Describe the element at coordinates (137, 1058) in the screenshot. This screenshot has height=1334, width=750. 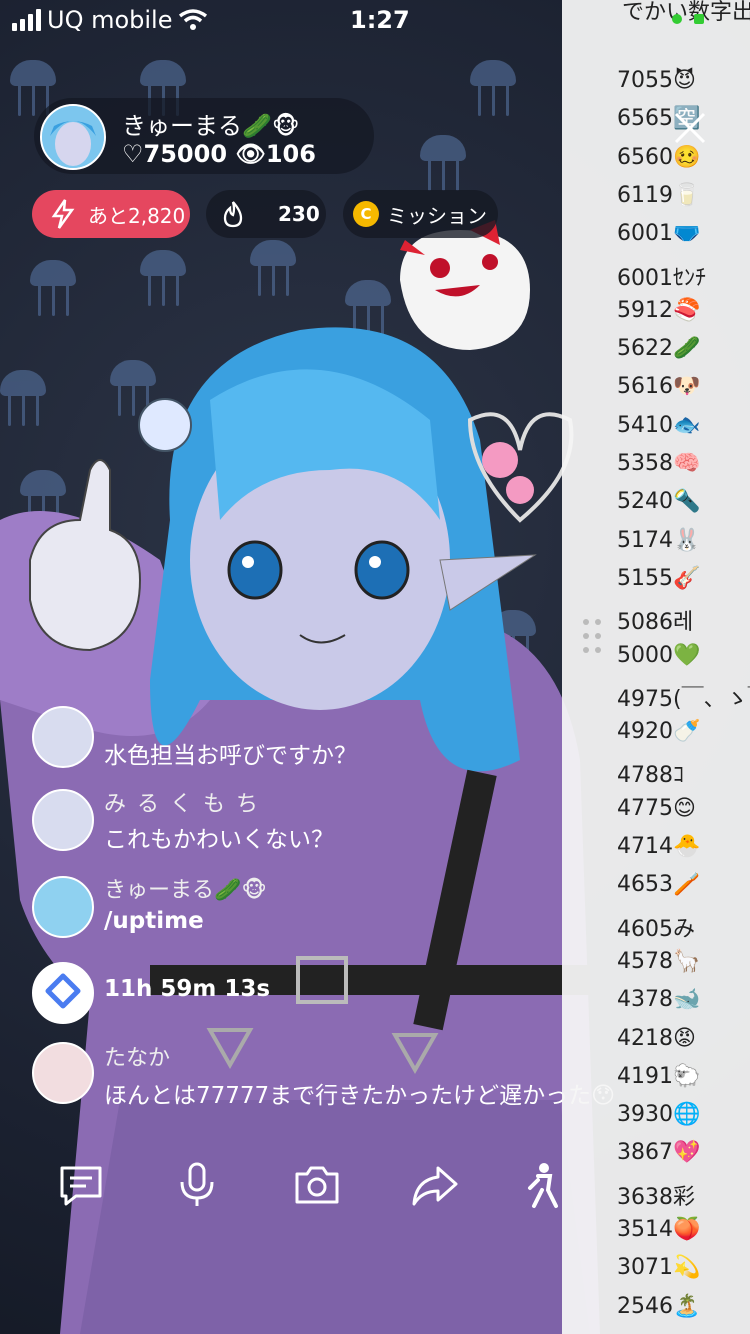
I see `chat-username: たなか` at that location.